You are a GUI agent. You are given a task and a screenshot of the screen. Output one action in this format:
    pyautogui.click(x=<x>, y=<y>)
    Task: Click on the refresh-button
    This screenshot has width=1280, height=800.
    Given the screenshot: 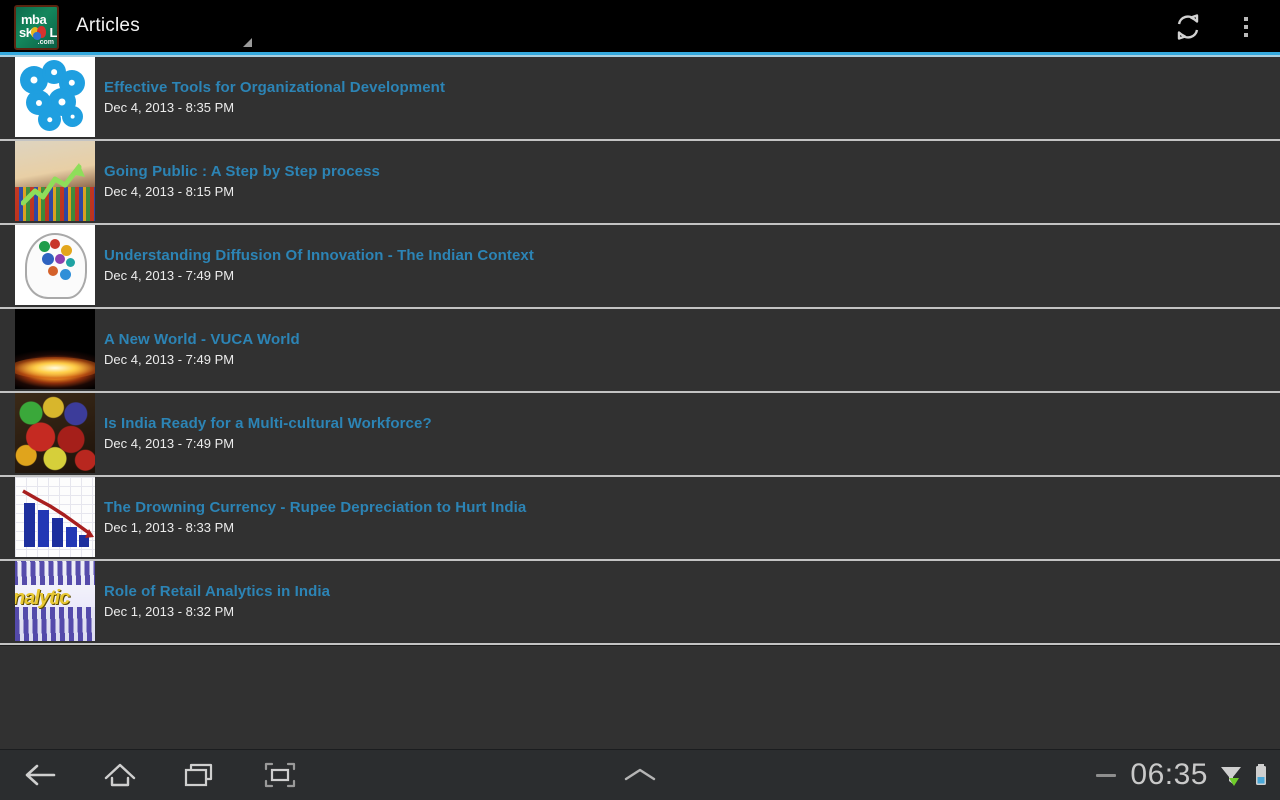 What is the action you would take?
    pyautogui.click(x=1188, y=27)
    